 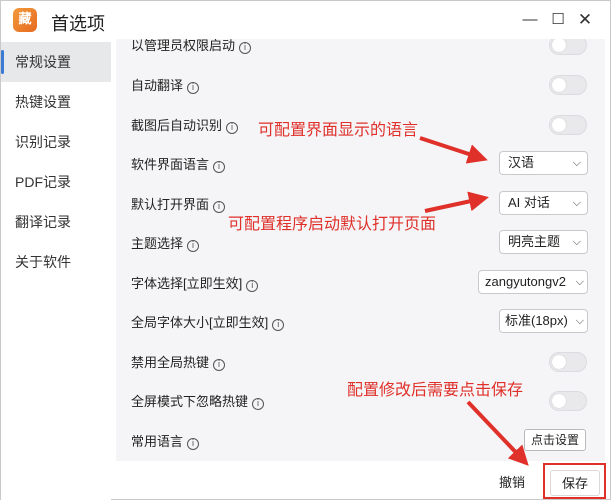 What do you see at coordinates (157, 441) in the screenshot?
I see `setting-label: 常用语言` at bounding box center [157, 441].